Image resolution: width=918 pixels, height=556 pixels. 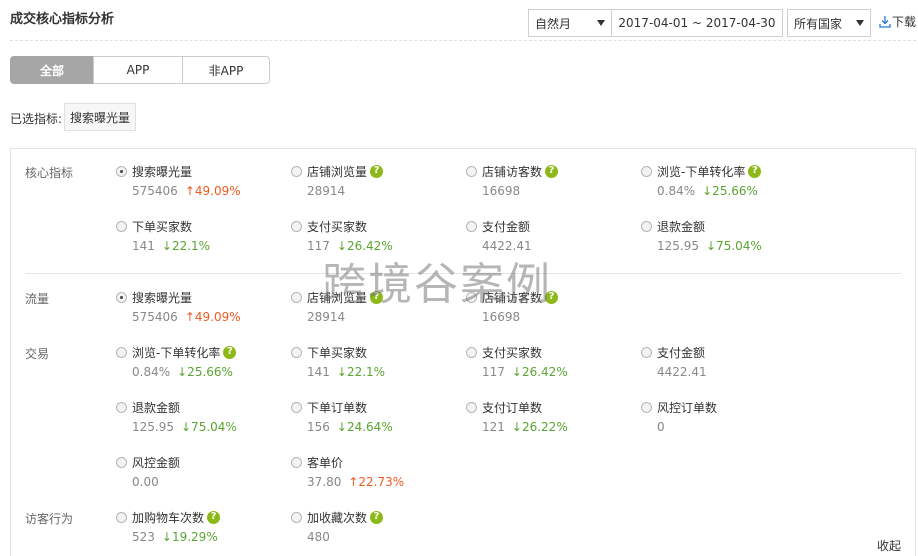 What do you see at coordinates (178, 180) in the screenshot?
I see `metric-core-0: 搜索曝光量 575406 ↑49.09%` at bounding box center [178, 180].